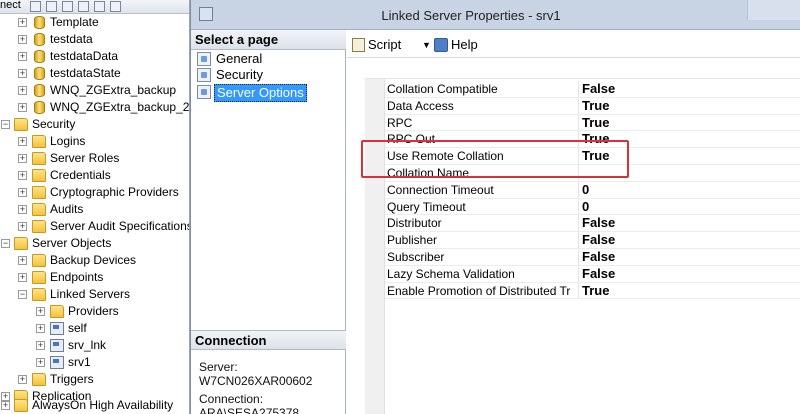 This screenshot has height=414, width=800. What do you see at coordinates (592, 207) in the screenshot?
I see `property-row: Query Timeout 0` at bounding box center [592, 207].